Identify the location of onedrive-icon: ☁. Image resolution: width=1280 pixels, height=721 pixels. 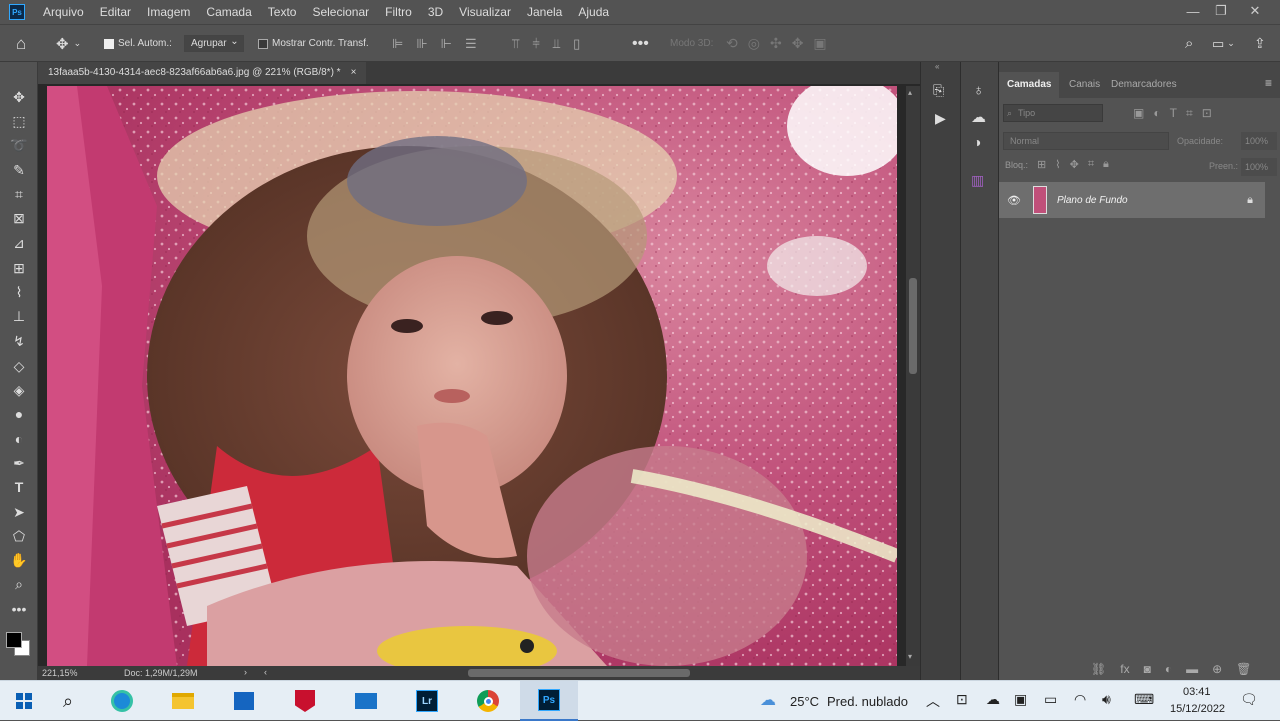
(993, 699).